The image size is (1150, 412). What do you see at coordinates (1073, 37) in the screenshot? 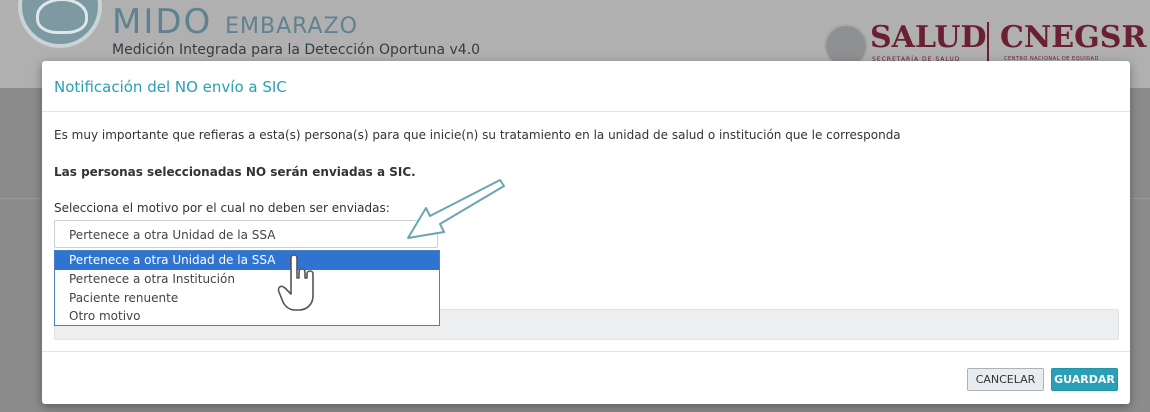
I see `cnegsr-logo-text: CNEGSR` at bounding box center [1073, 37].